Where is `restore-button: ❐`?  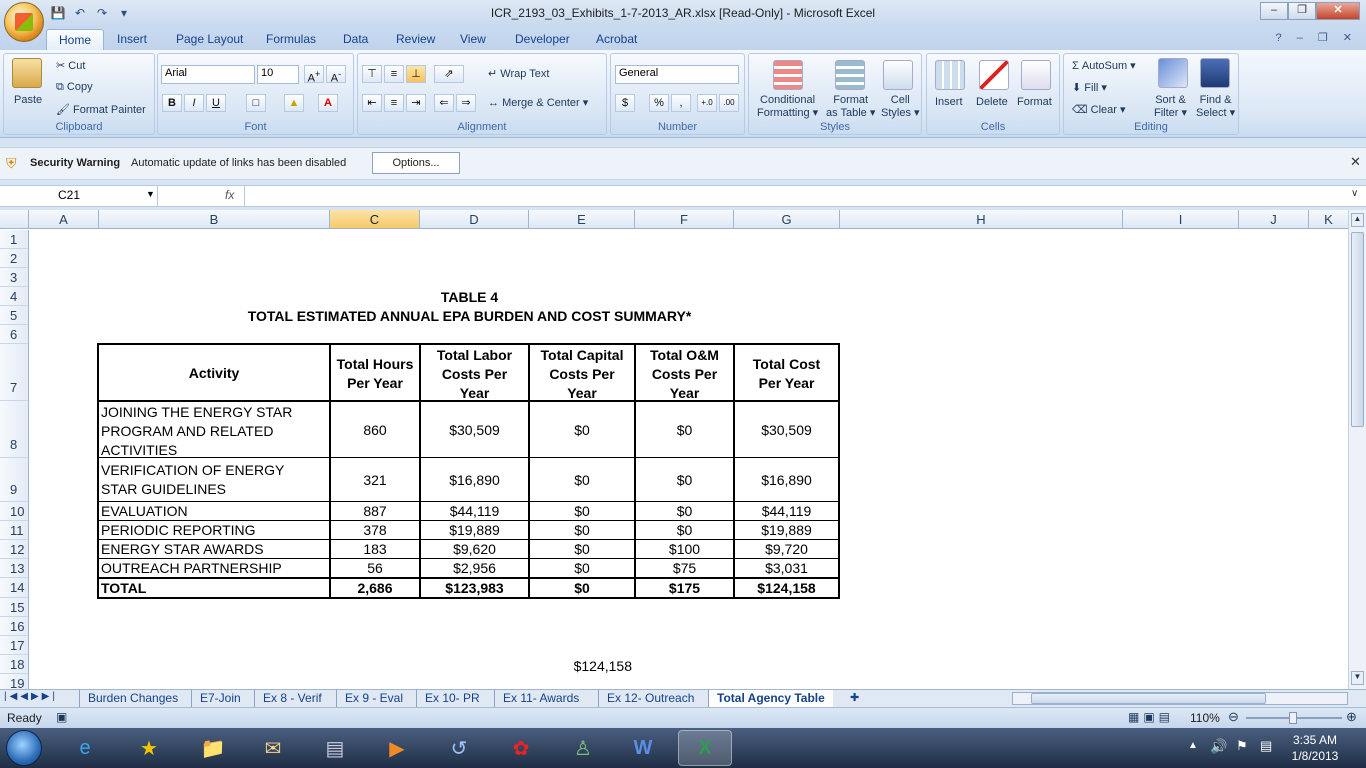 restore-button: ❐ is located at coordinates (1302, 11).